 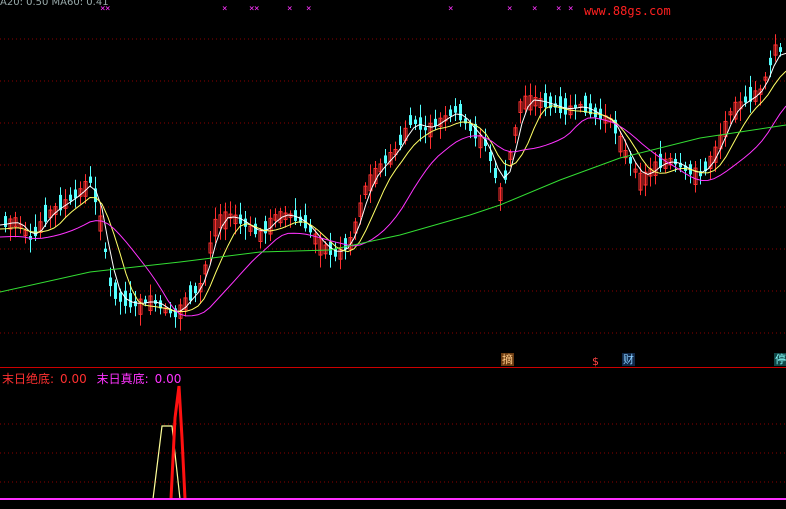 I want to click on event-tag: 停, so click(x=780, y=359).